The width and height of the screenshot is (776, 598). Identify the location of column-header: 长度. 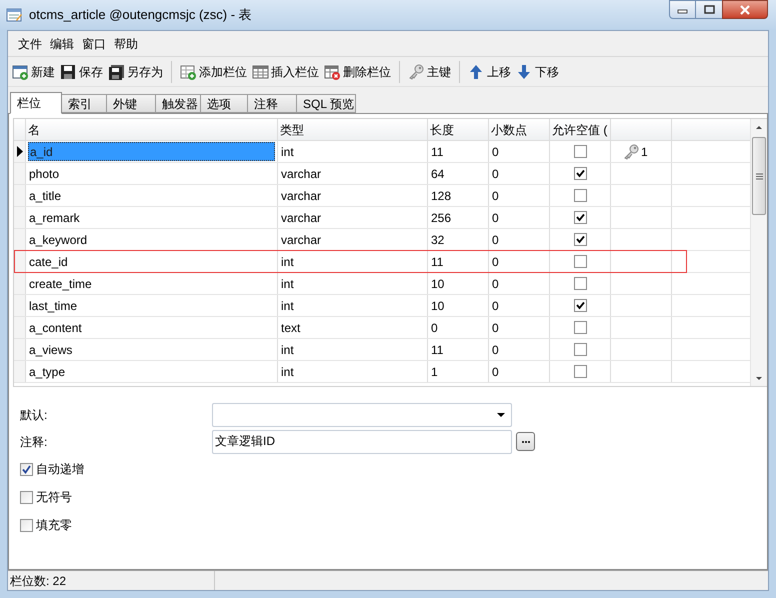
(458, 129).